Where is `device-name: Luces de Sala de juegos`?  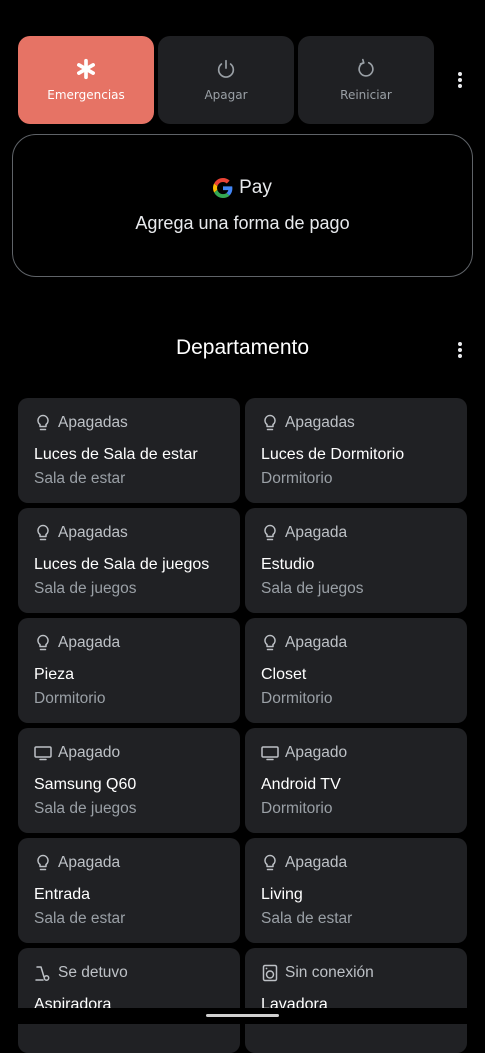 device-name: Luces de Sala de juegos is located at coordinates (122, 564).